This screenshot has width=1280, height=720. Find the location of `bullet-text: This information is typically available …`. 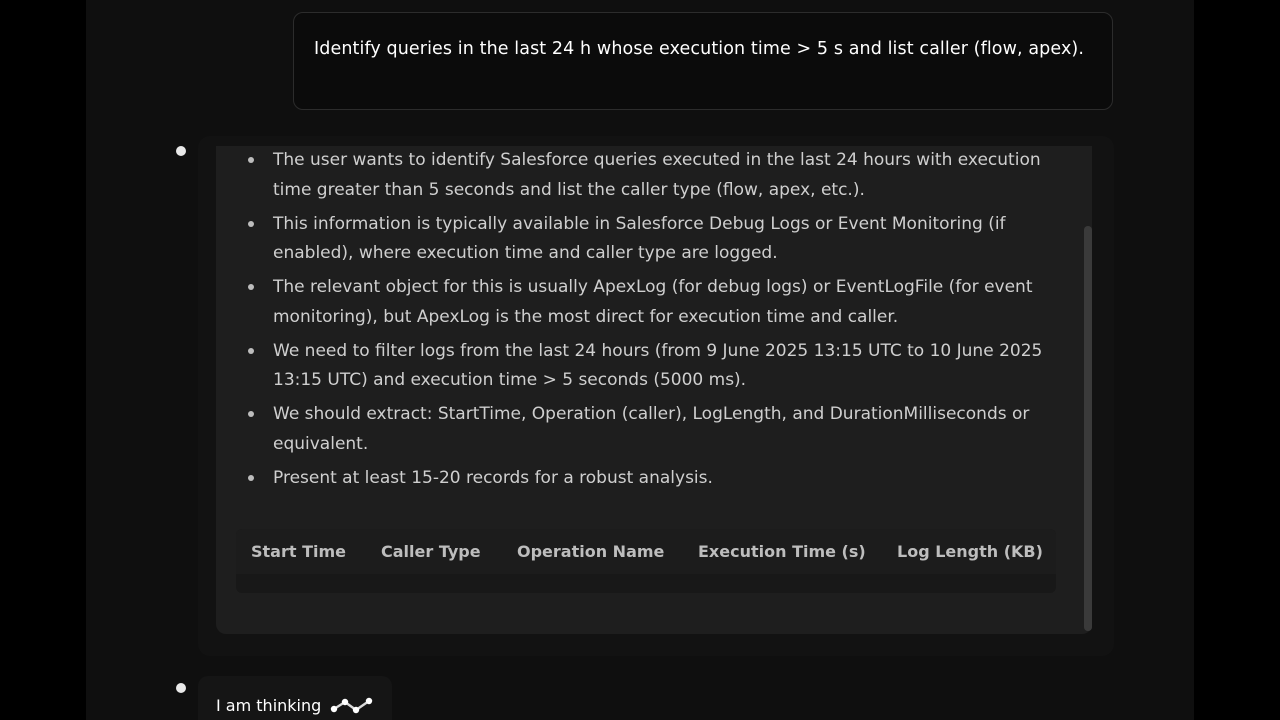

bullet-text: This information is typically available … is located at coordinates (639, 238).